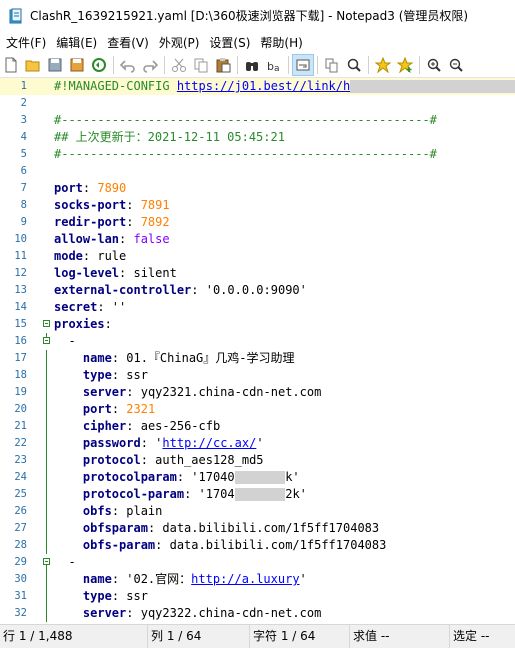 This screenshot has height=648, width=515. Describe the element at coordinates (127, 42) in the screenshot. I see `menu-view: 查看(V)` at that location.